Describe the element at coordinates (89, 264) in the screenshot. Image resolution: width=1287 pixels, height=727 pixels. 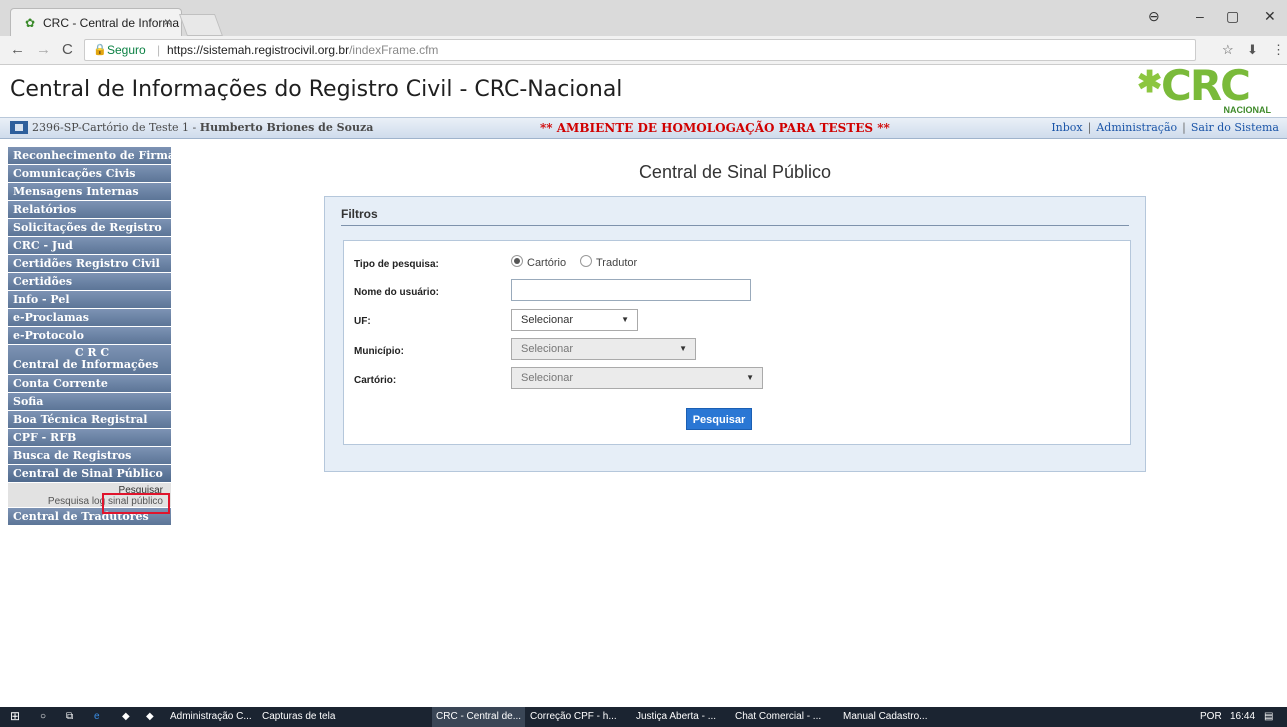
I see `menu-item: Certidões Registro Civil` at that location.